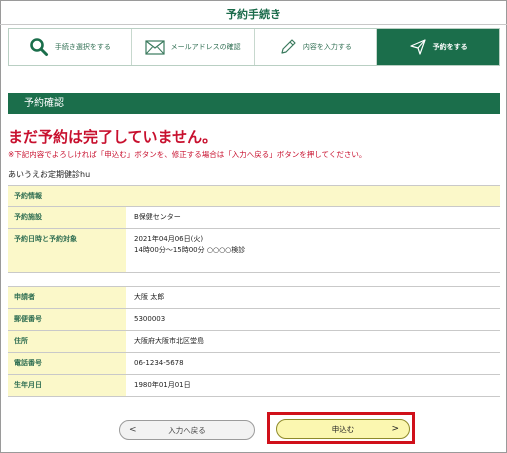 The height and width of the screenshot is (453, 507). I want to click on row-value: 2021年04月06日(火) 14時00分～15時00分 ○○○○検診, so click(313, 250).